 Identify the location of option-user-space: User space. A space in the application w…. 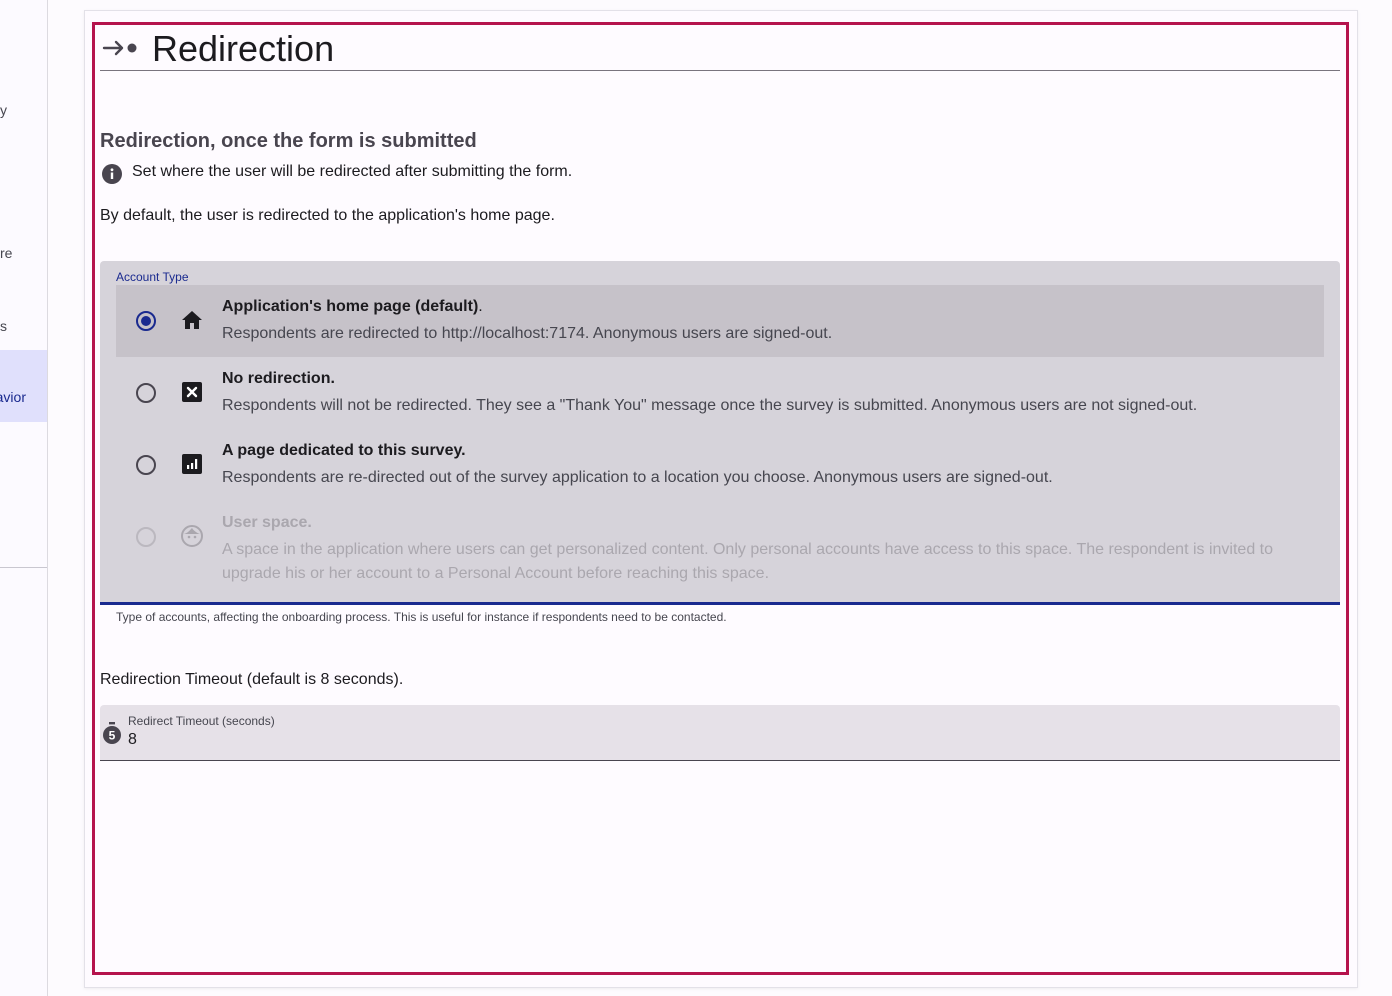
(720, 549).